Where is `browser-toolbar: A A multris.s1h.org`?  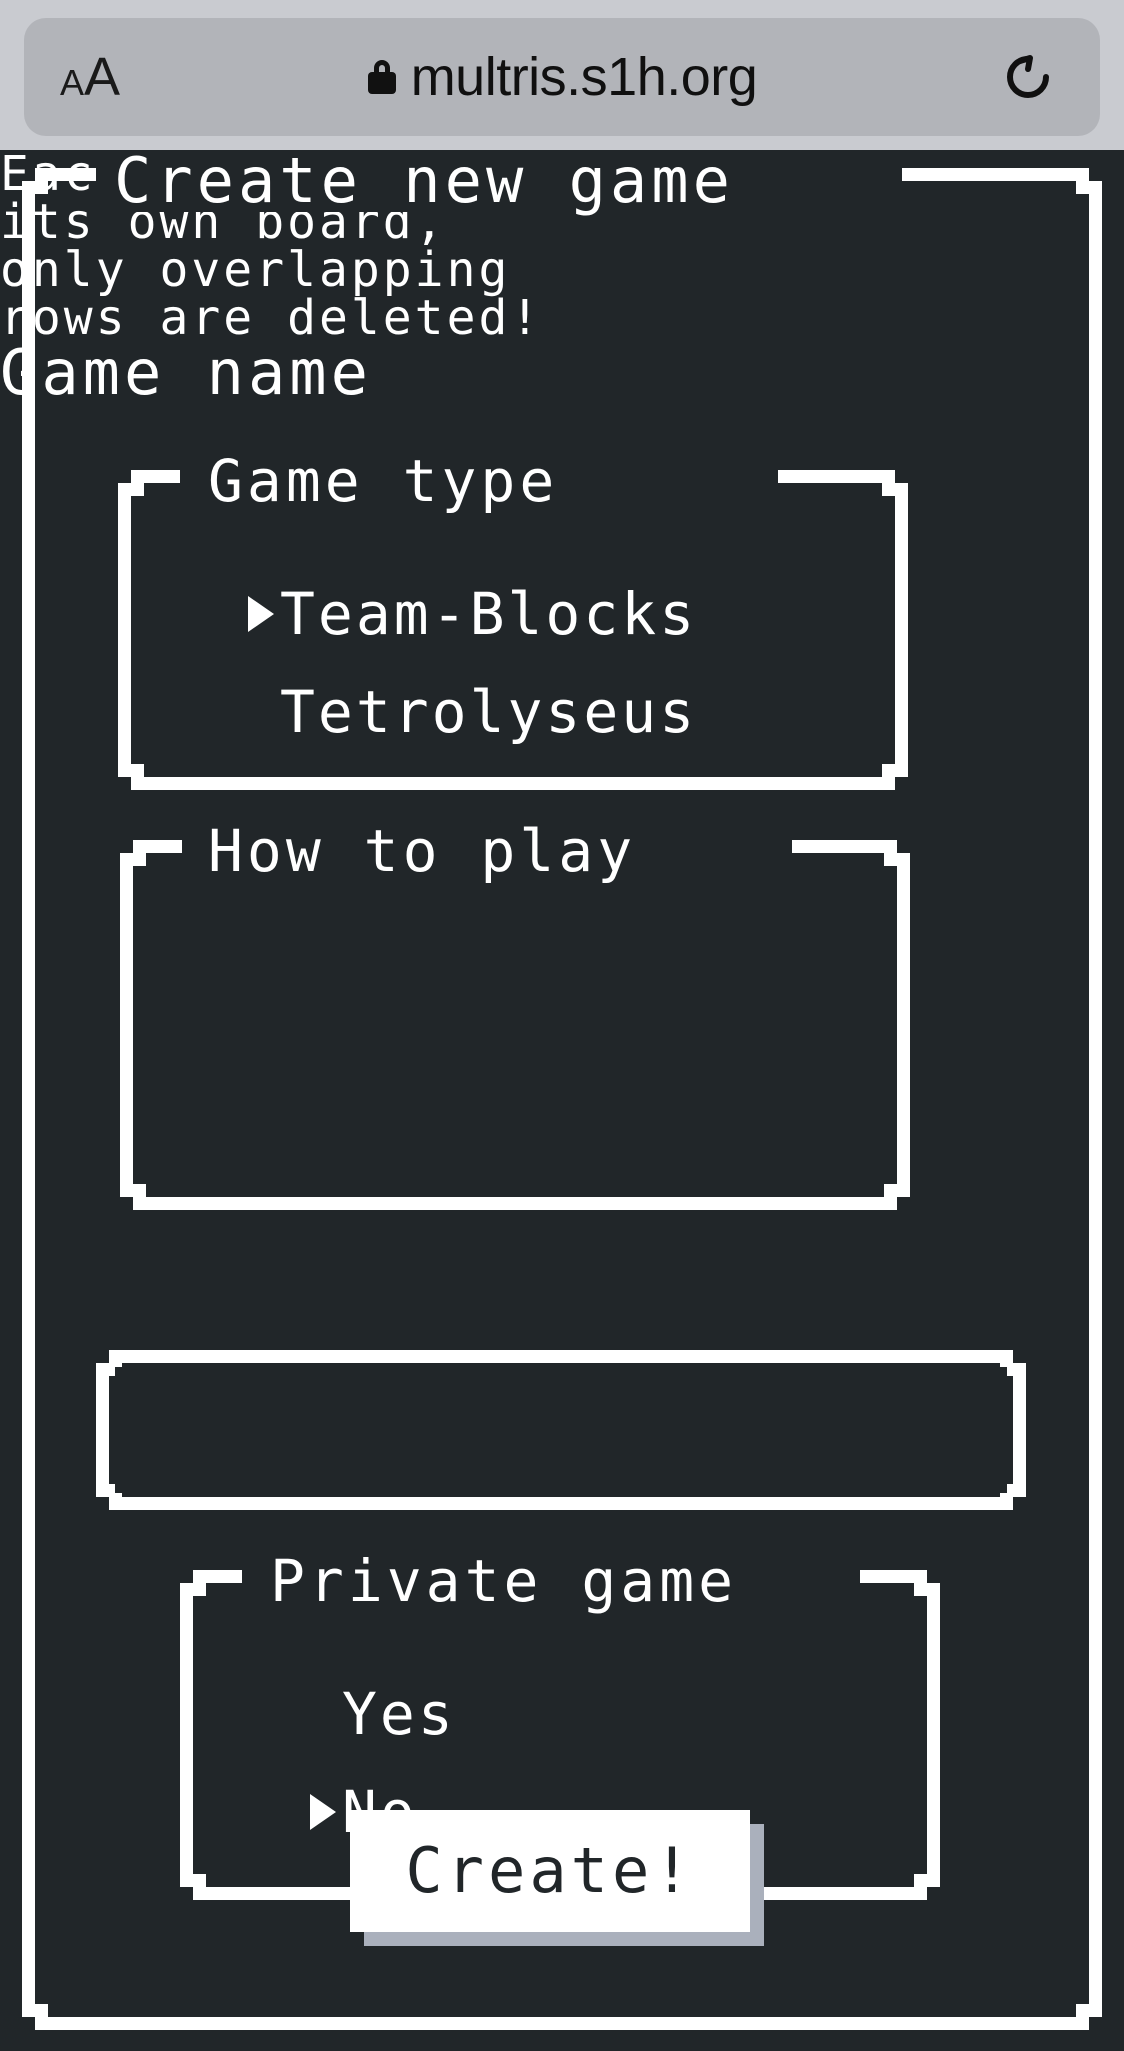
browser-toolbar: A A multris.s1h.org is located at coordinates (562, 75).